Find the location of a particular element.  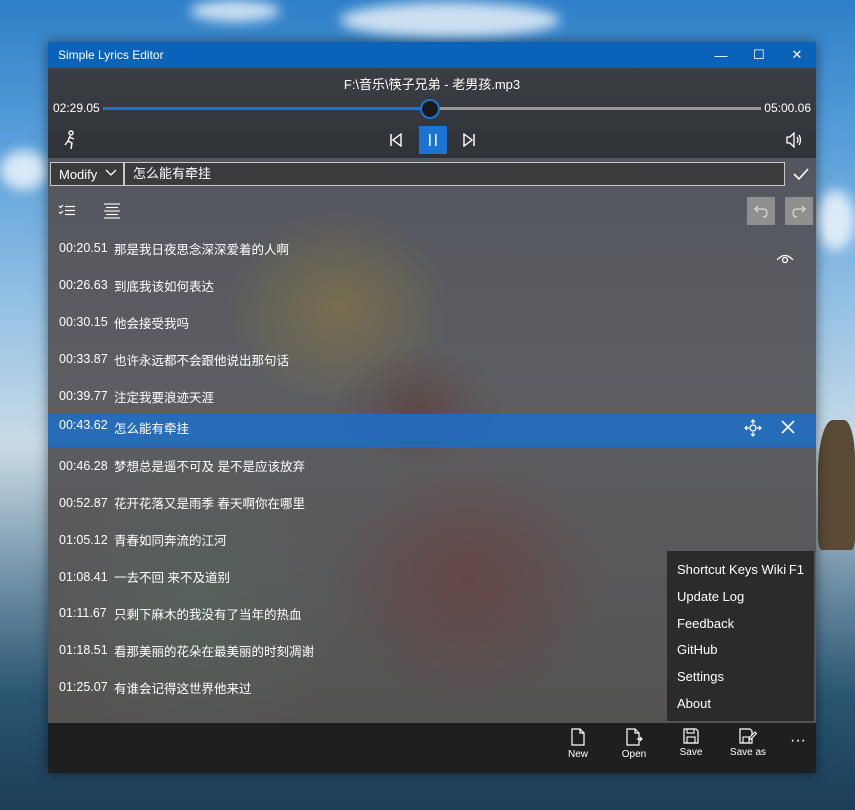

lyric-row: 00:30.15 他会接受我吗 is located at coordinates (432, 322).